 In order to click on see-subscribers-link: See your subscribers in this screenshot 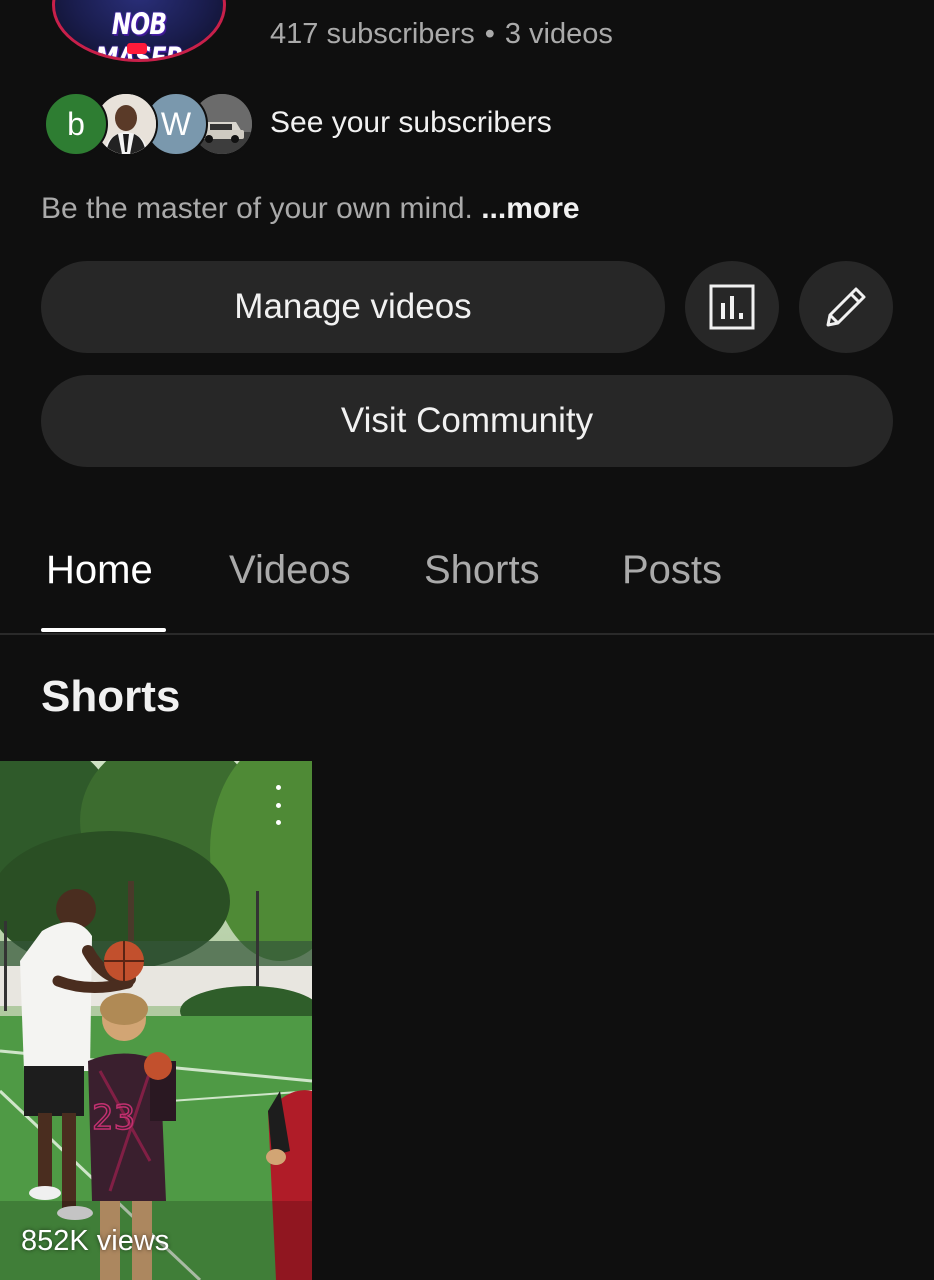, I will do `click(411, 123)`.